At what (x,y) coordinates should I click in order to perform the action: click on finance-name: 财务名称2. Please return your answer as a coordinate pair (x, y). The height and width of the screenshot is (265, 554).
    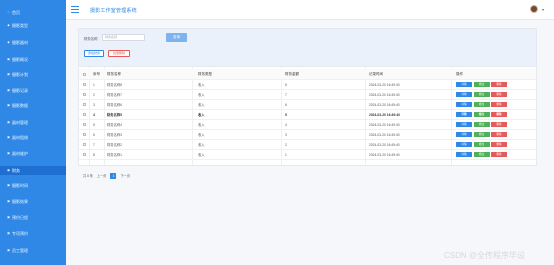
    Looking at the image, I should click on (115, 145).